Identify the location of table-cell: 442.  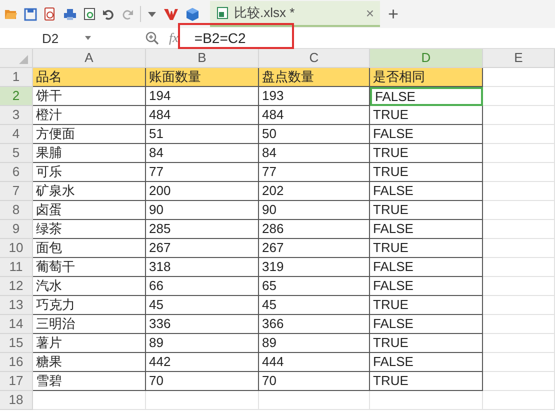
(202, 362).